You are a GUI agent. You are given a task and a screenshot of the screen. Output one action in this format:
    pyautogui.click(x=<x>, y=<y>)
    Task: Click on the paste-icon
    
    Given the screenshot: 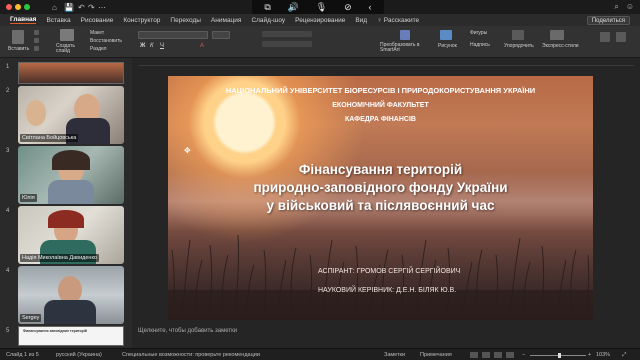 What is the action you would take?
    pyautogui.click(x=18, y=37)
    